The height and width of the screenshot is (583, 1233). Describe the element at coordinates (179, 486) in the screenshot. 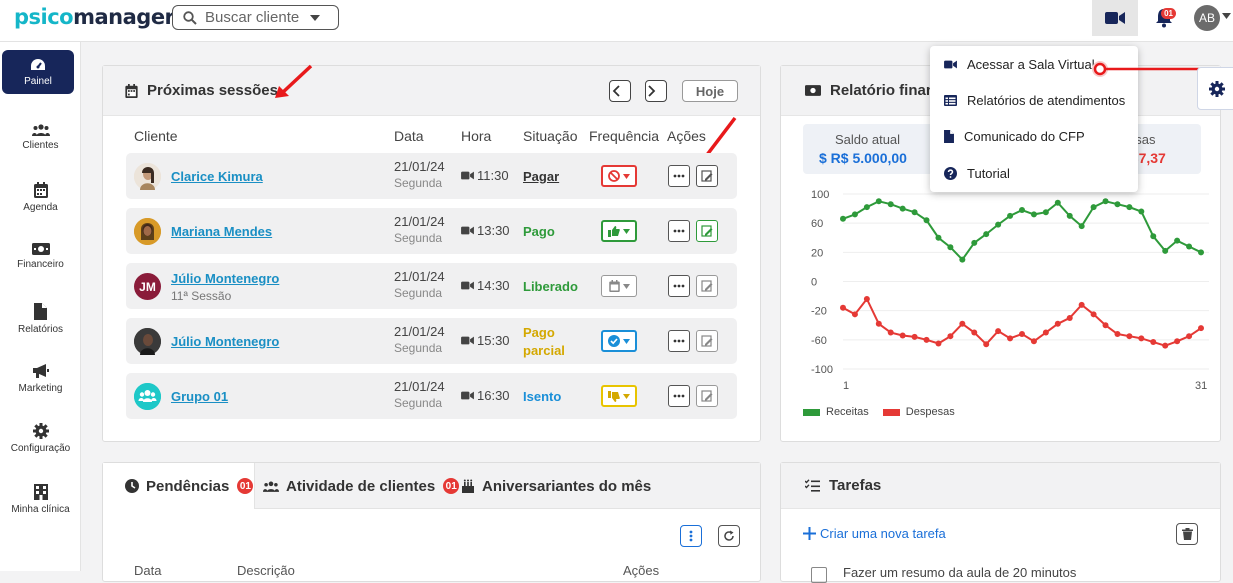

I see `tab-pendencias: Pendências 01` at that location.